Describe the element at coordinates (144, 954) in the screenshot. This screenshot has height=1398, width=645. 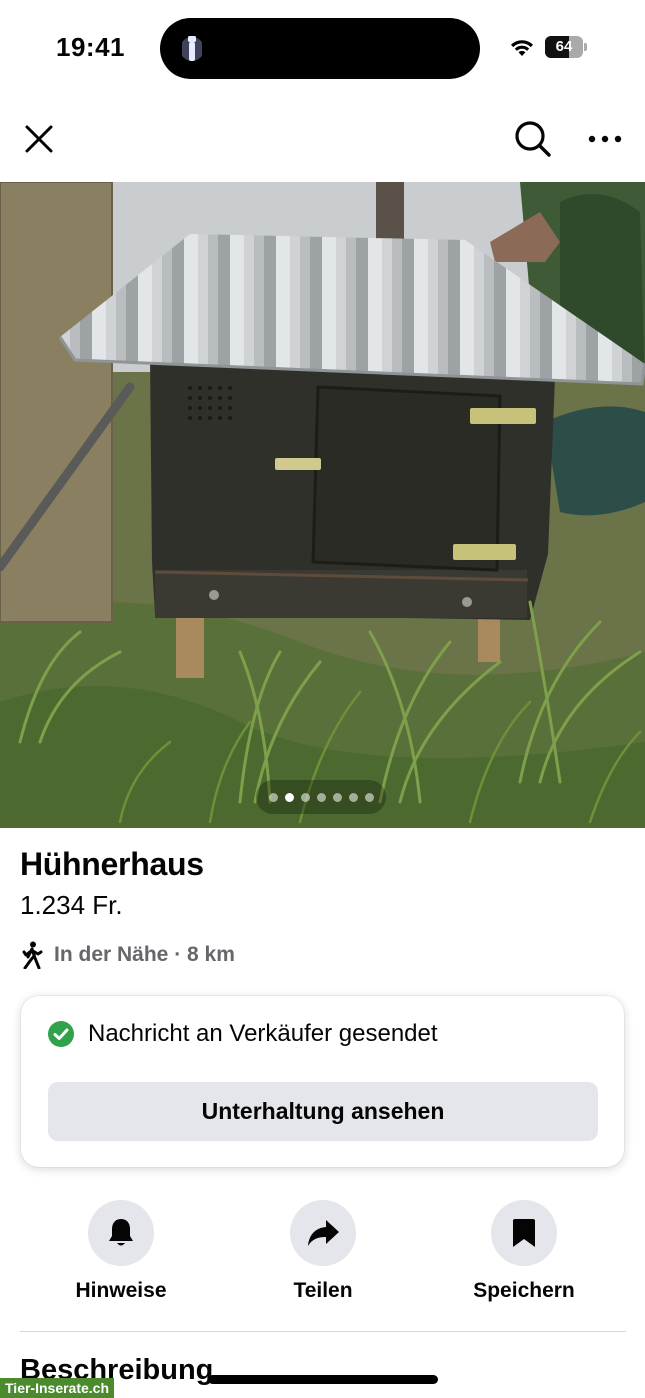
I see `location-text: In der Nähe · 8 km` at that location.